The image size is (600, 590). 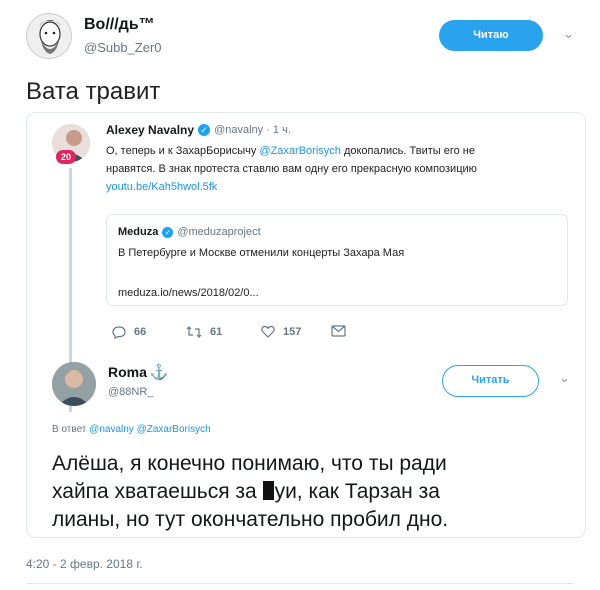 I want to click on tweet-timestamp: 4:20 - 2 февр. 2018 г., so click(x=84, y=564).